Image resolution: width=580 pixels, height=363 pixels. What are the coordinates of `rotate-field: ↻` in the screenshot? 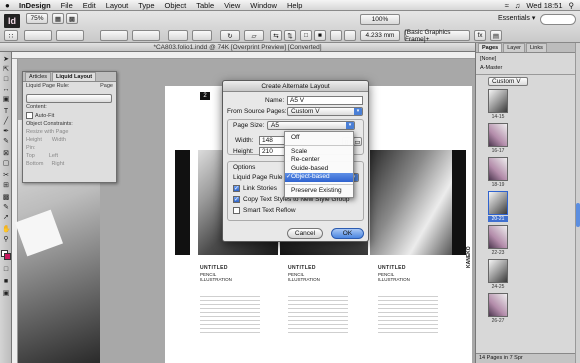 It's located at (230, 35).